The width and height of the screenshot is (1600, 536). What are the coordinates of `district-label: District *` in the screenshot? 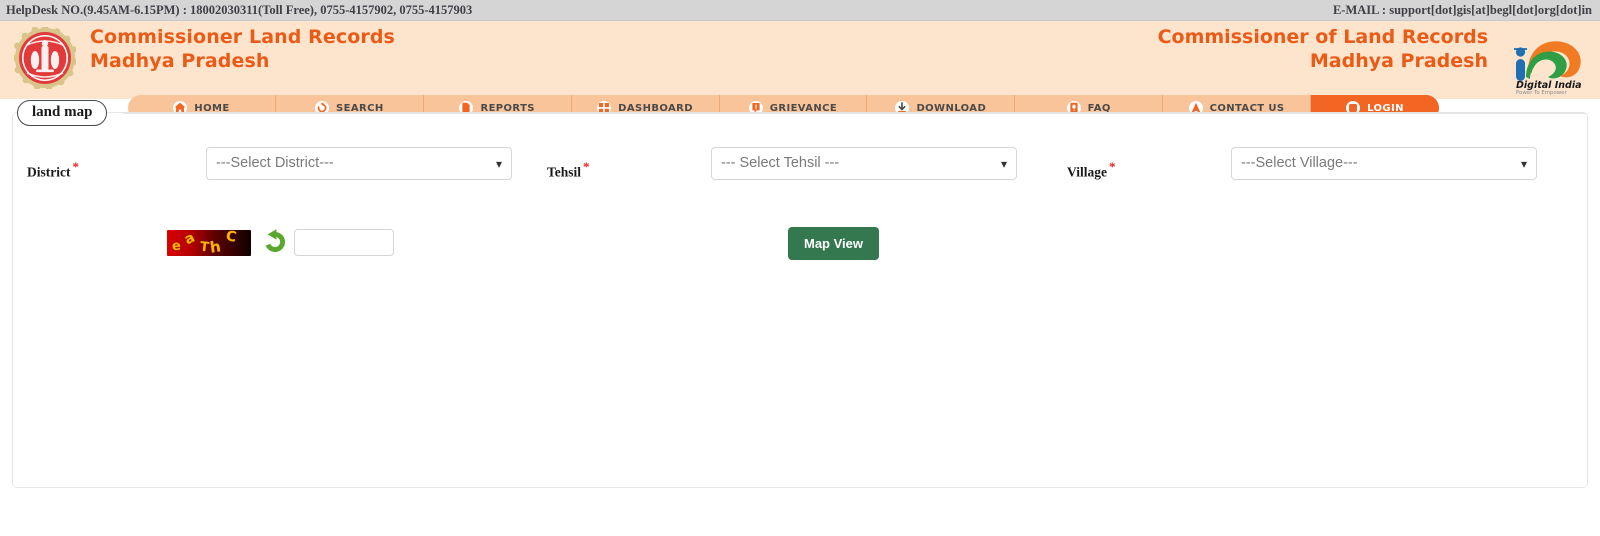 It's located at (53, 170).